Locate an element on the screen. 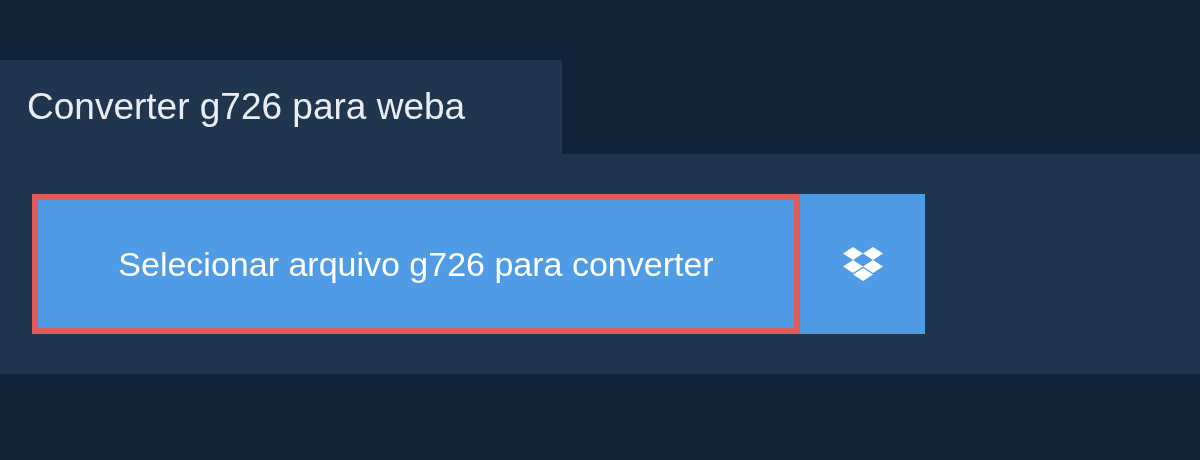 The width and height of the screenshot is (1200, 460). dropbox-icon is located at coordinates (862, 264).